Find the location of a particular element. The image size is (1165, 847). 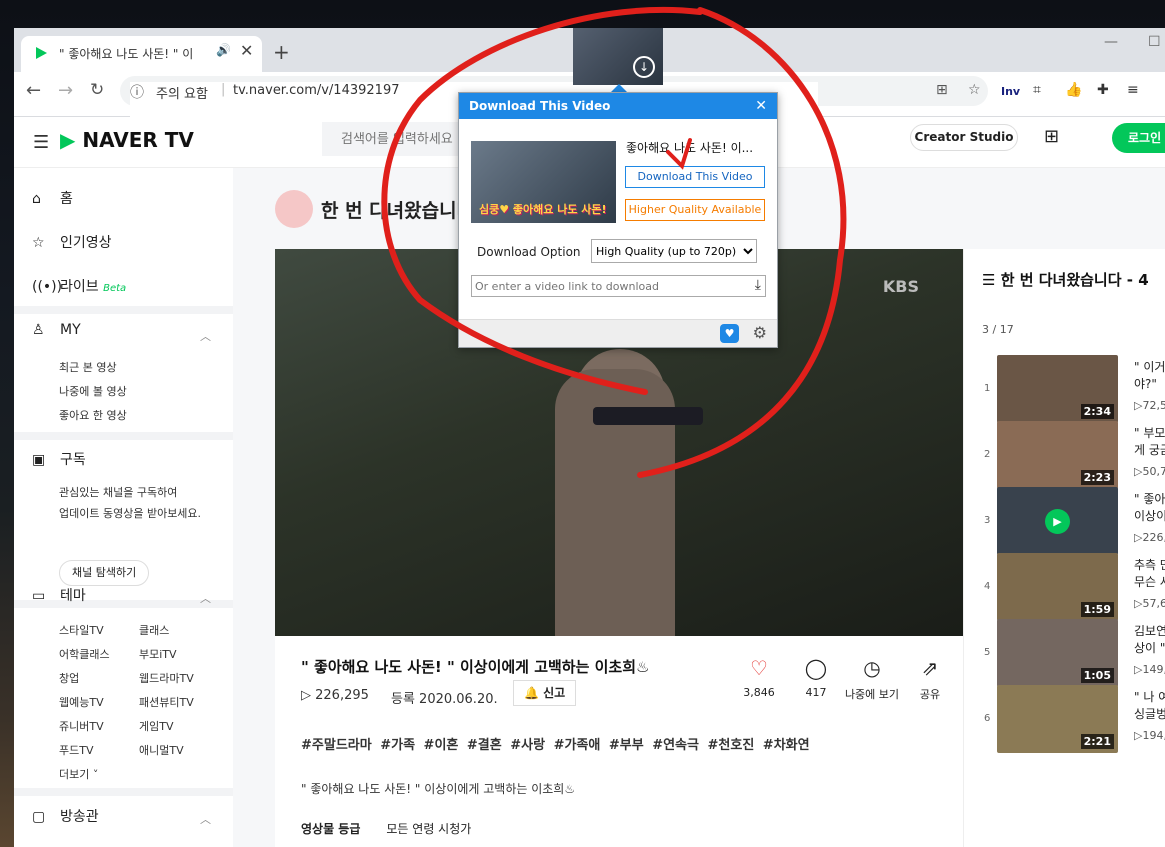

theme-item: 쥬니버TV is located at coordinates (81, 726).